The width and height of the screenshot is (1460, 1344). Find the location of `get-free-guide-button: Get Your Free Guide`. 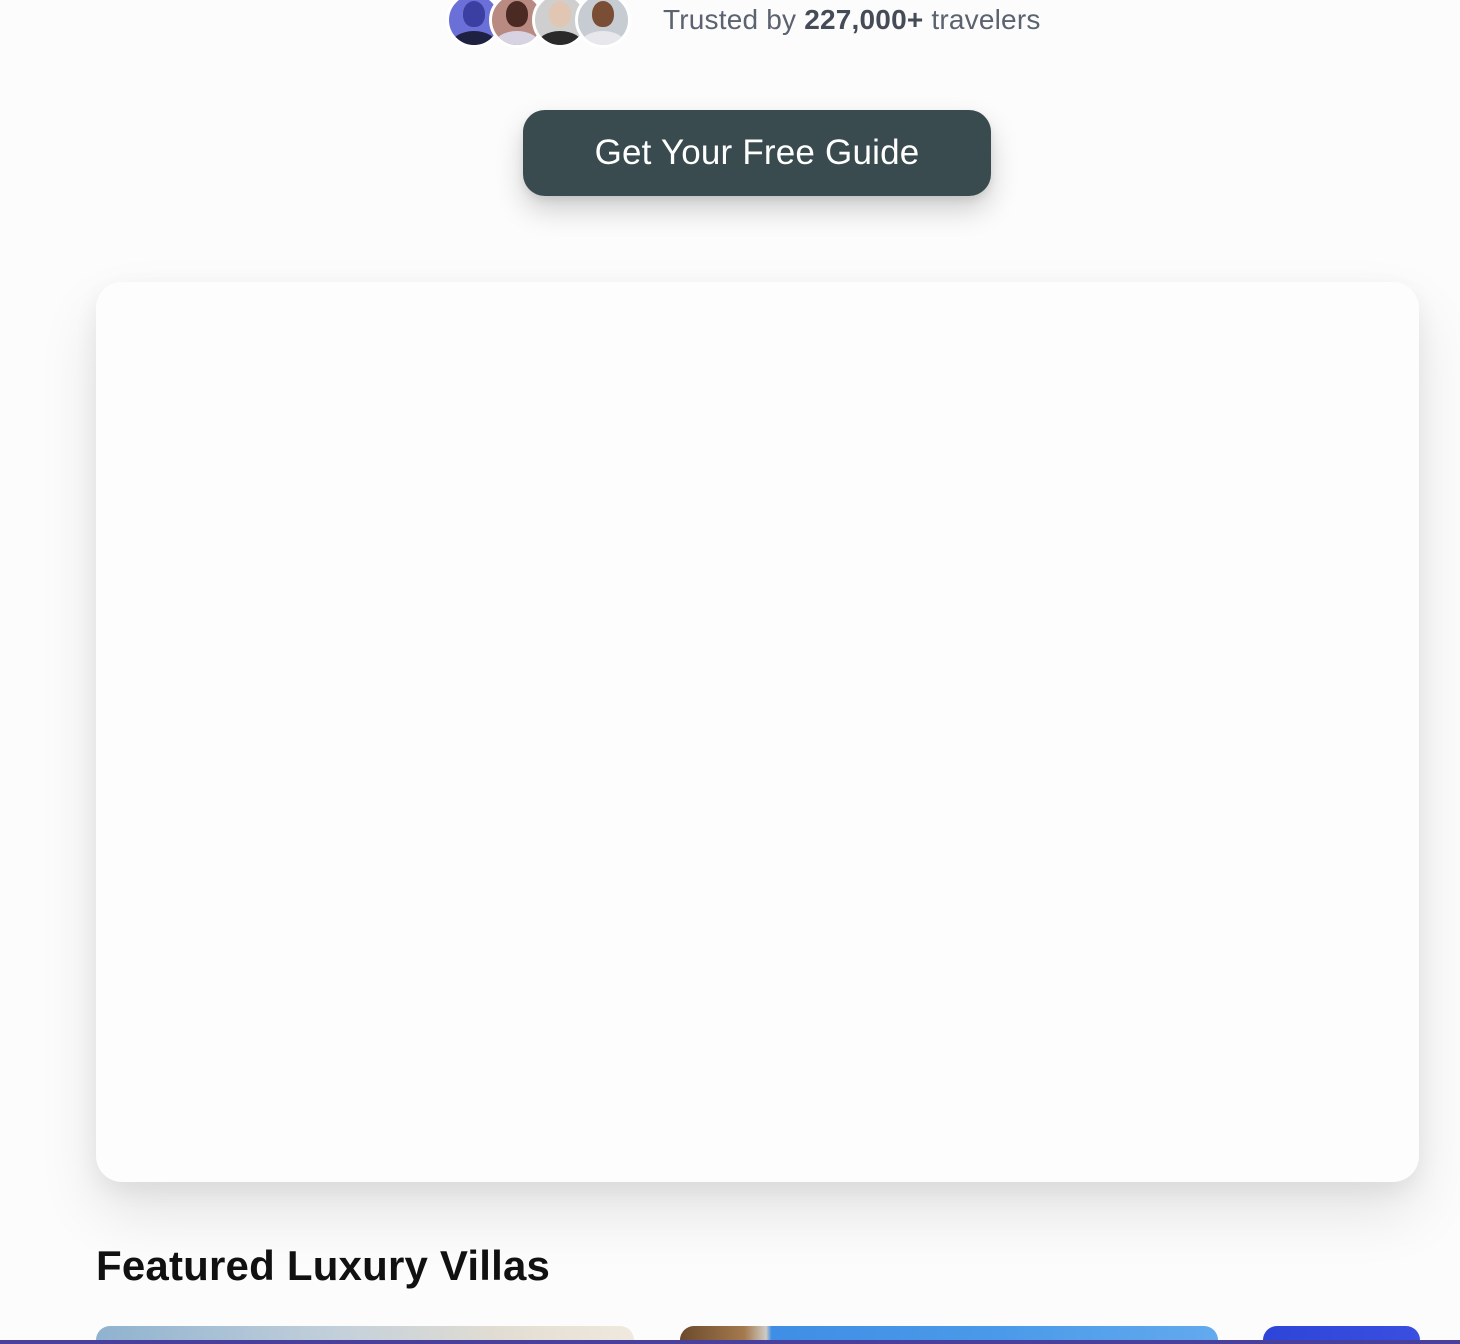

get-free-guide-button: Get Your Free Guide is located at coordinates (757, 153).